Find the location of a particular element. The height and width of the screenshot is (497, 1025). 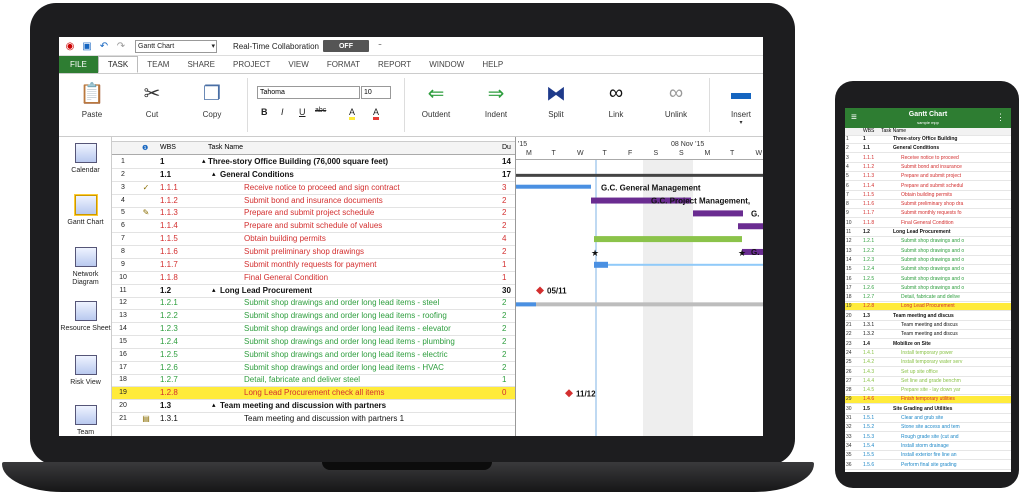

tab-task: TASK is located at coordinates (118, 64).